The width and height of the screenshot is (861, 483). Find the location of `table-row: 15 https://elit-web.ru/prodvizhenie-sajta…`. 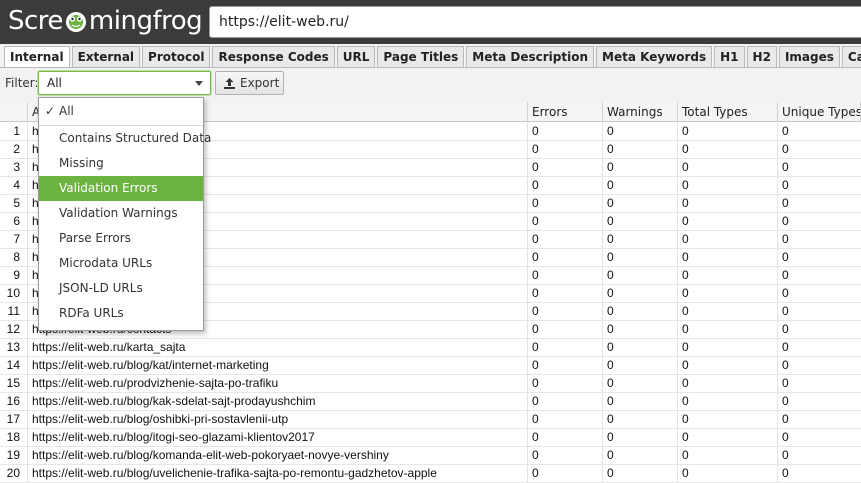

table-row: 15 https://elit-web.ru/prodvizhenie-sajta… is located at coordinates (430, 384).